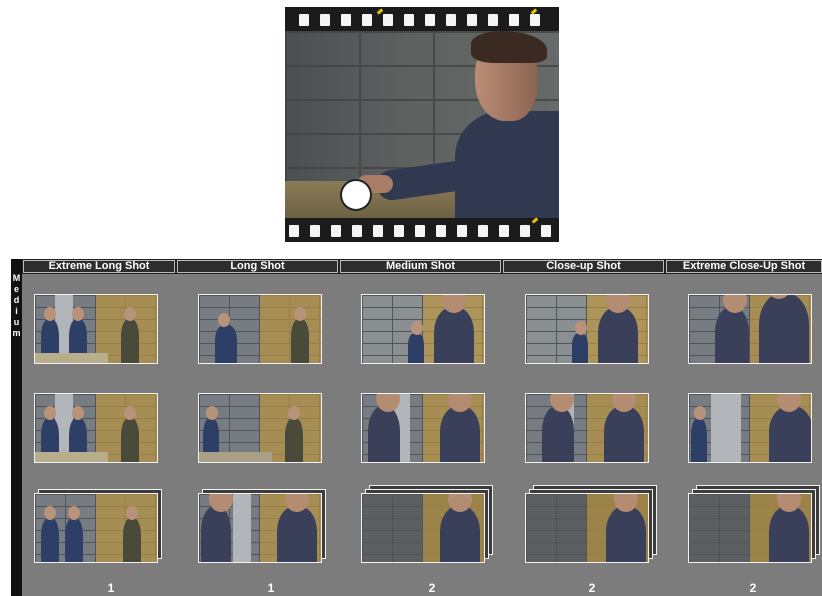 This screenshot has height=596, width=822. Describe the element at coordinates (420, 266) in the screenshot. I see `column-header-medium-shot: Medium Shot` at that location.